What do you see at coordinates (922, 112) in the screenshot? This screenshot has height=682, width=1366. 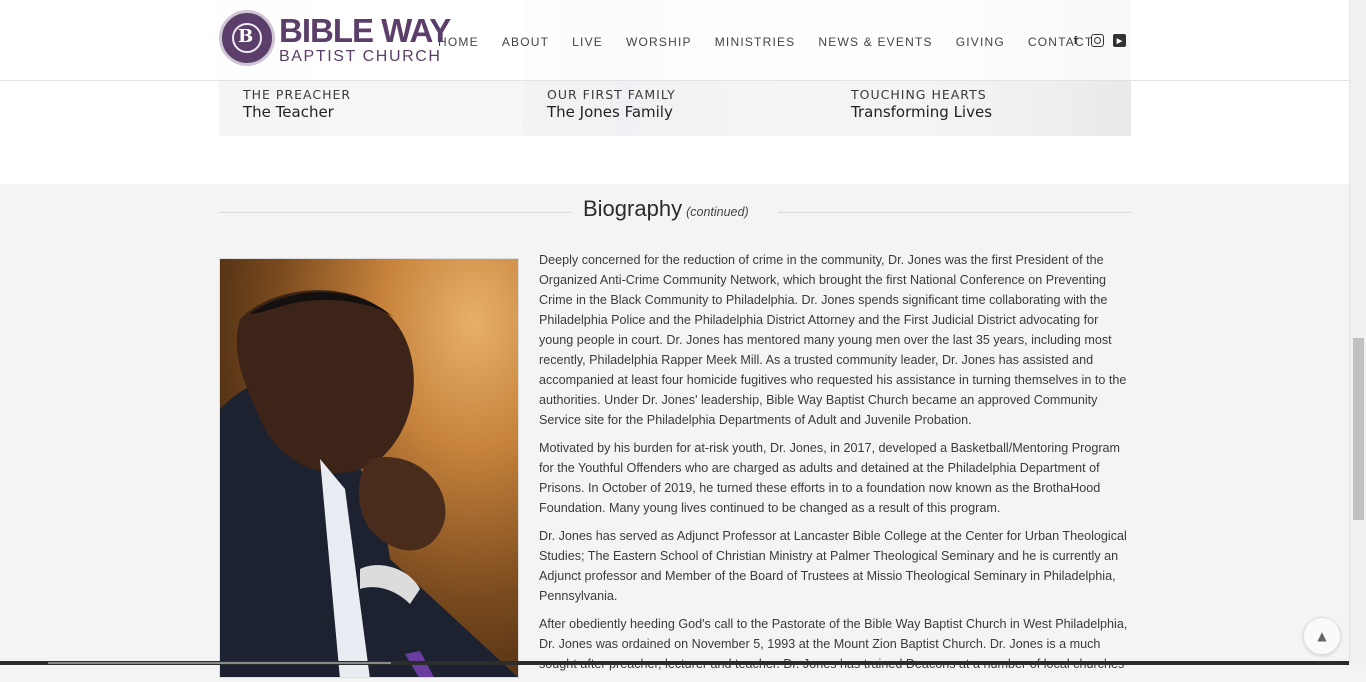 I see `tile-title: Transforming Lives` at bounding box center [922, 112].